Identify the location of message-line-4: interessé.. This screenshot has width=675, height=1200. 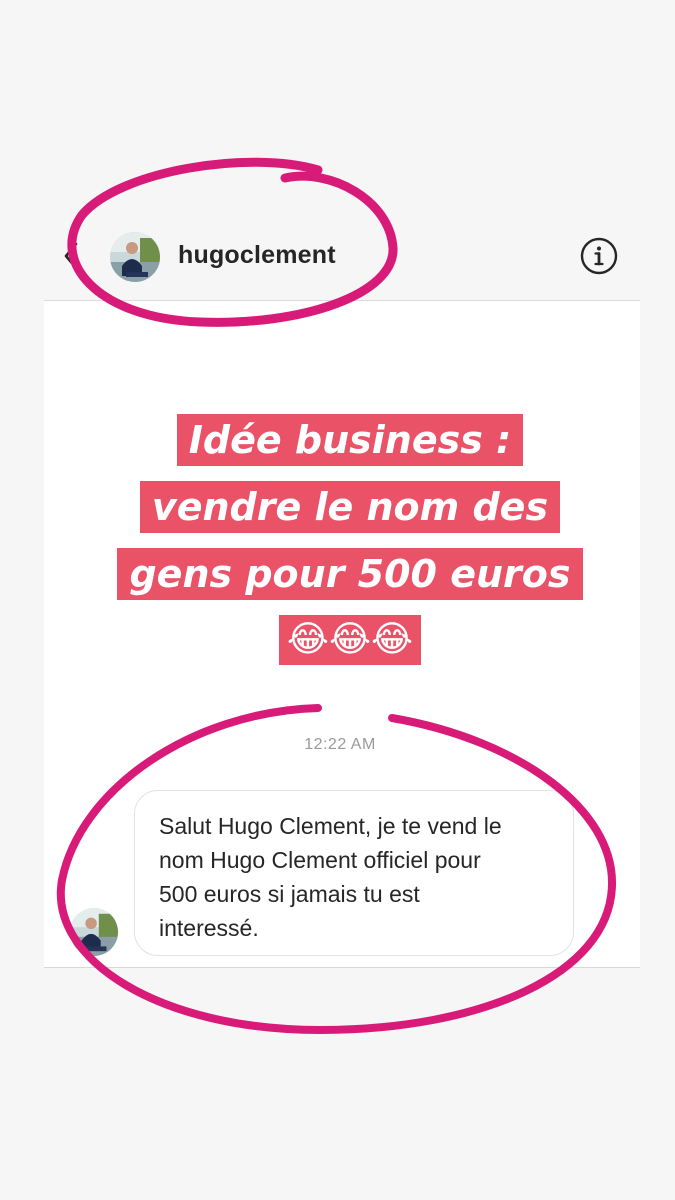
(209, 928).